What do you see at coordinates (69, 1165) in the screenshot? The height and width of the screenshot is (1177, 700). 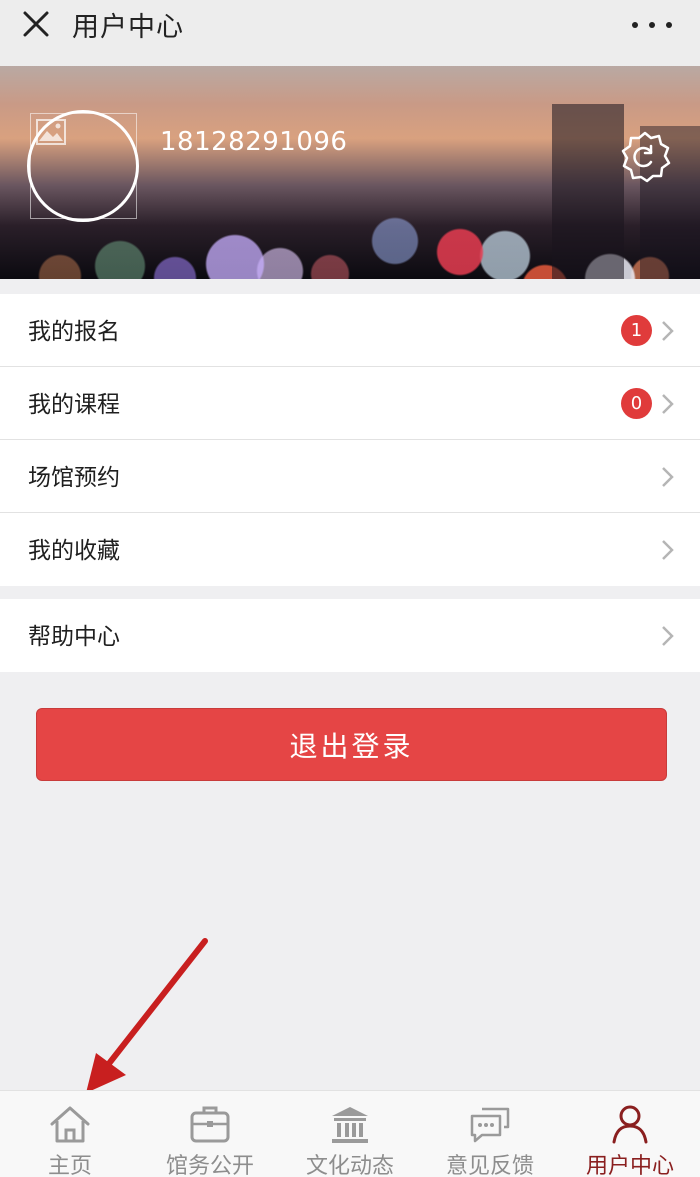 I see `tab-label: 主页` at bounding box center [69, 1165].